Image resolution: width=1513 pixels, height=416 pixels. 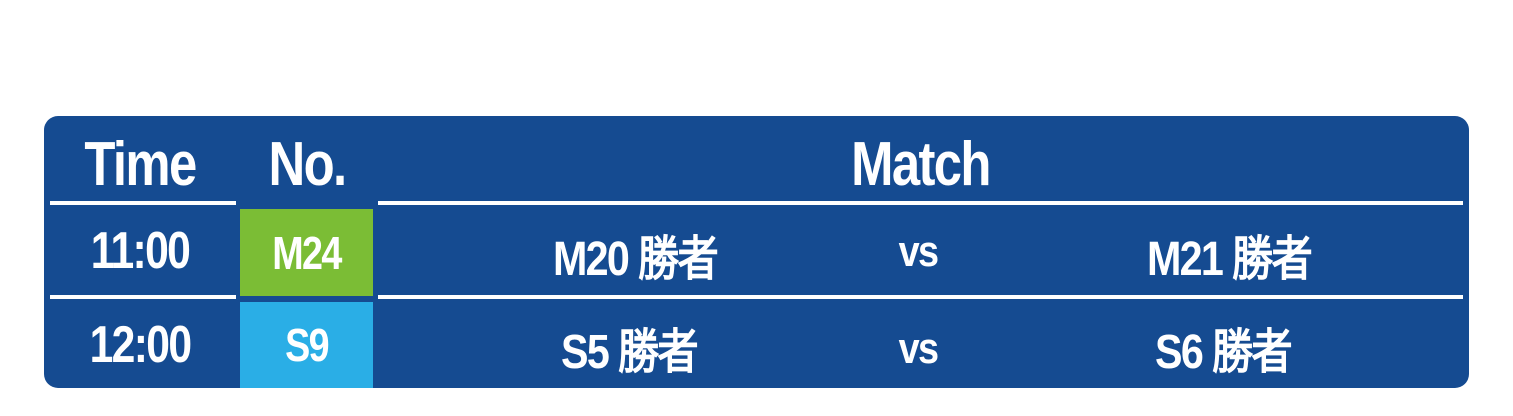 I want to click on header-no: No., so click(x=308, y=164).